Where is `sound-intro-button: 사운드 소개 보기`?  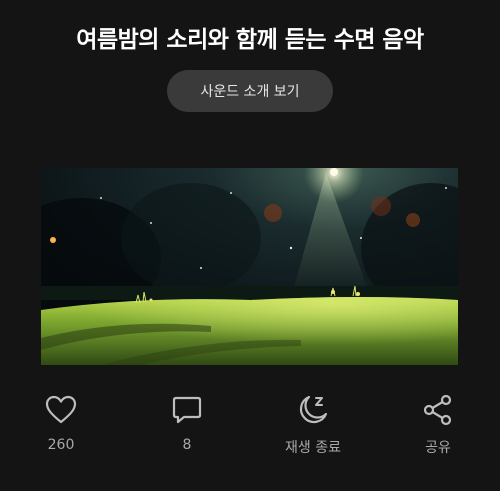
sound-intro-button: 사운드 소개 보기 is located at coordinates (250, 91).